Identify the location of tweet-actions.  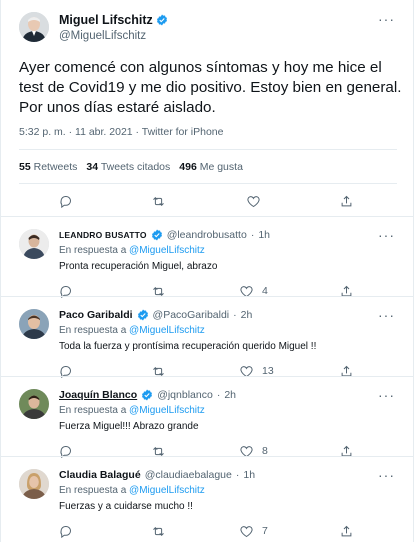
(207, 201).